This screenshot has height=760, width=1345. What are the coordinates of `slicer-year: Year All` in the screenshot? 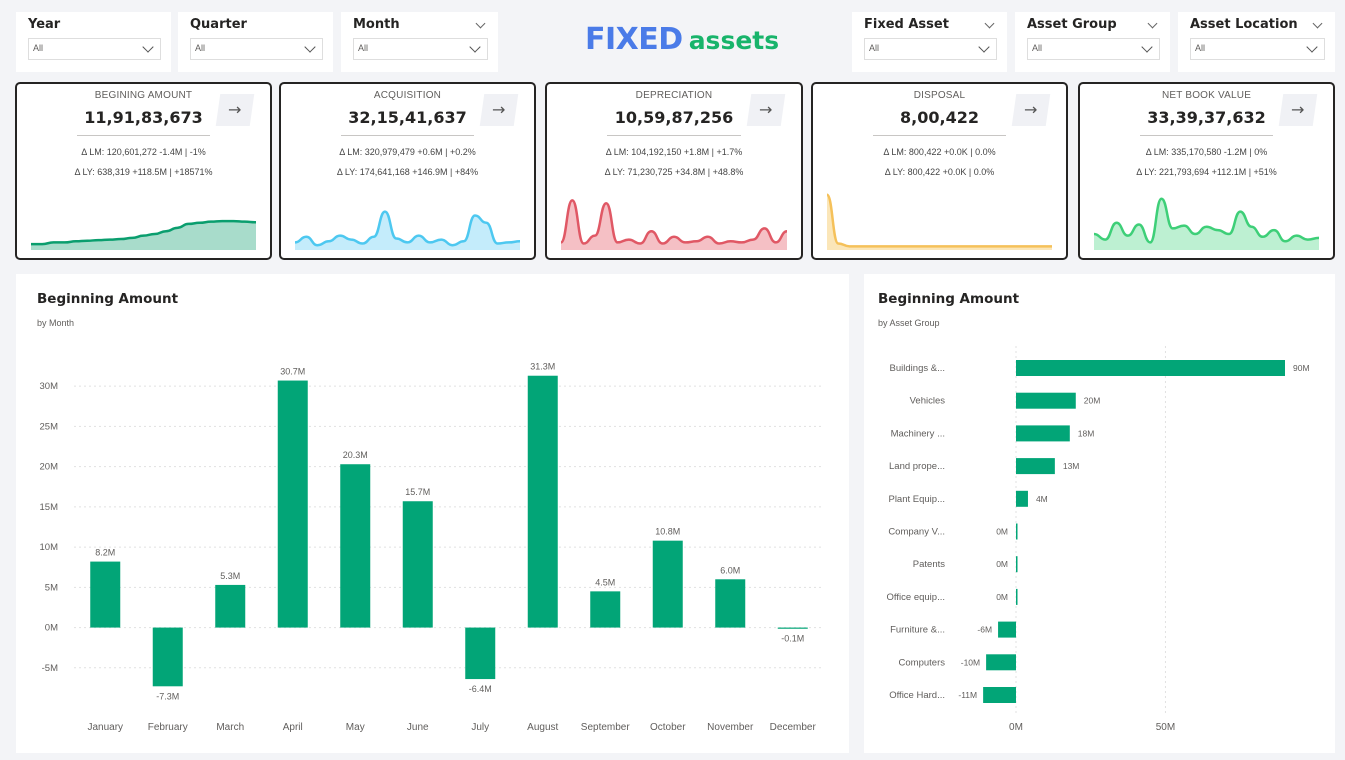 It's located at (93, 42).